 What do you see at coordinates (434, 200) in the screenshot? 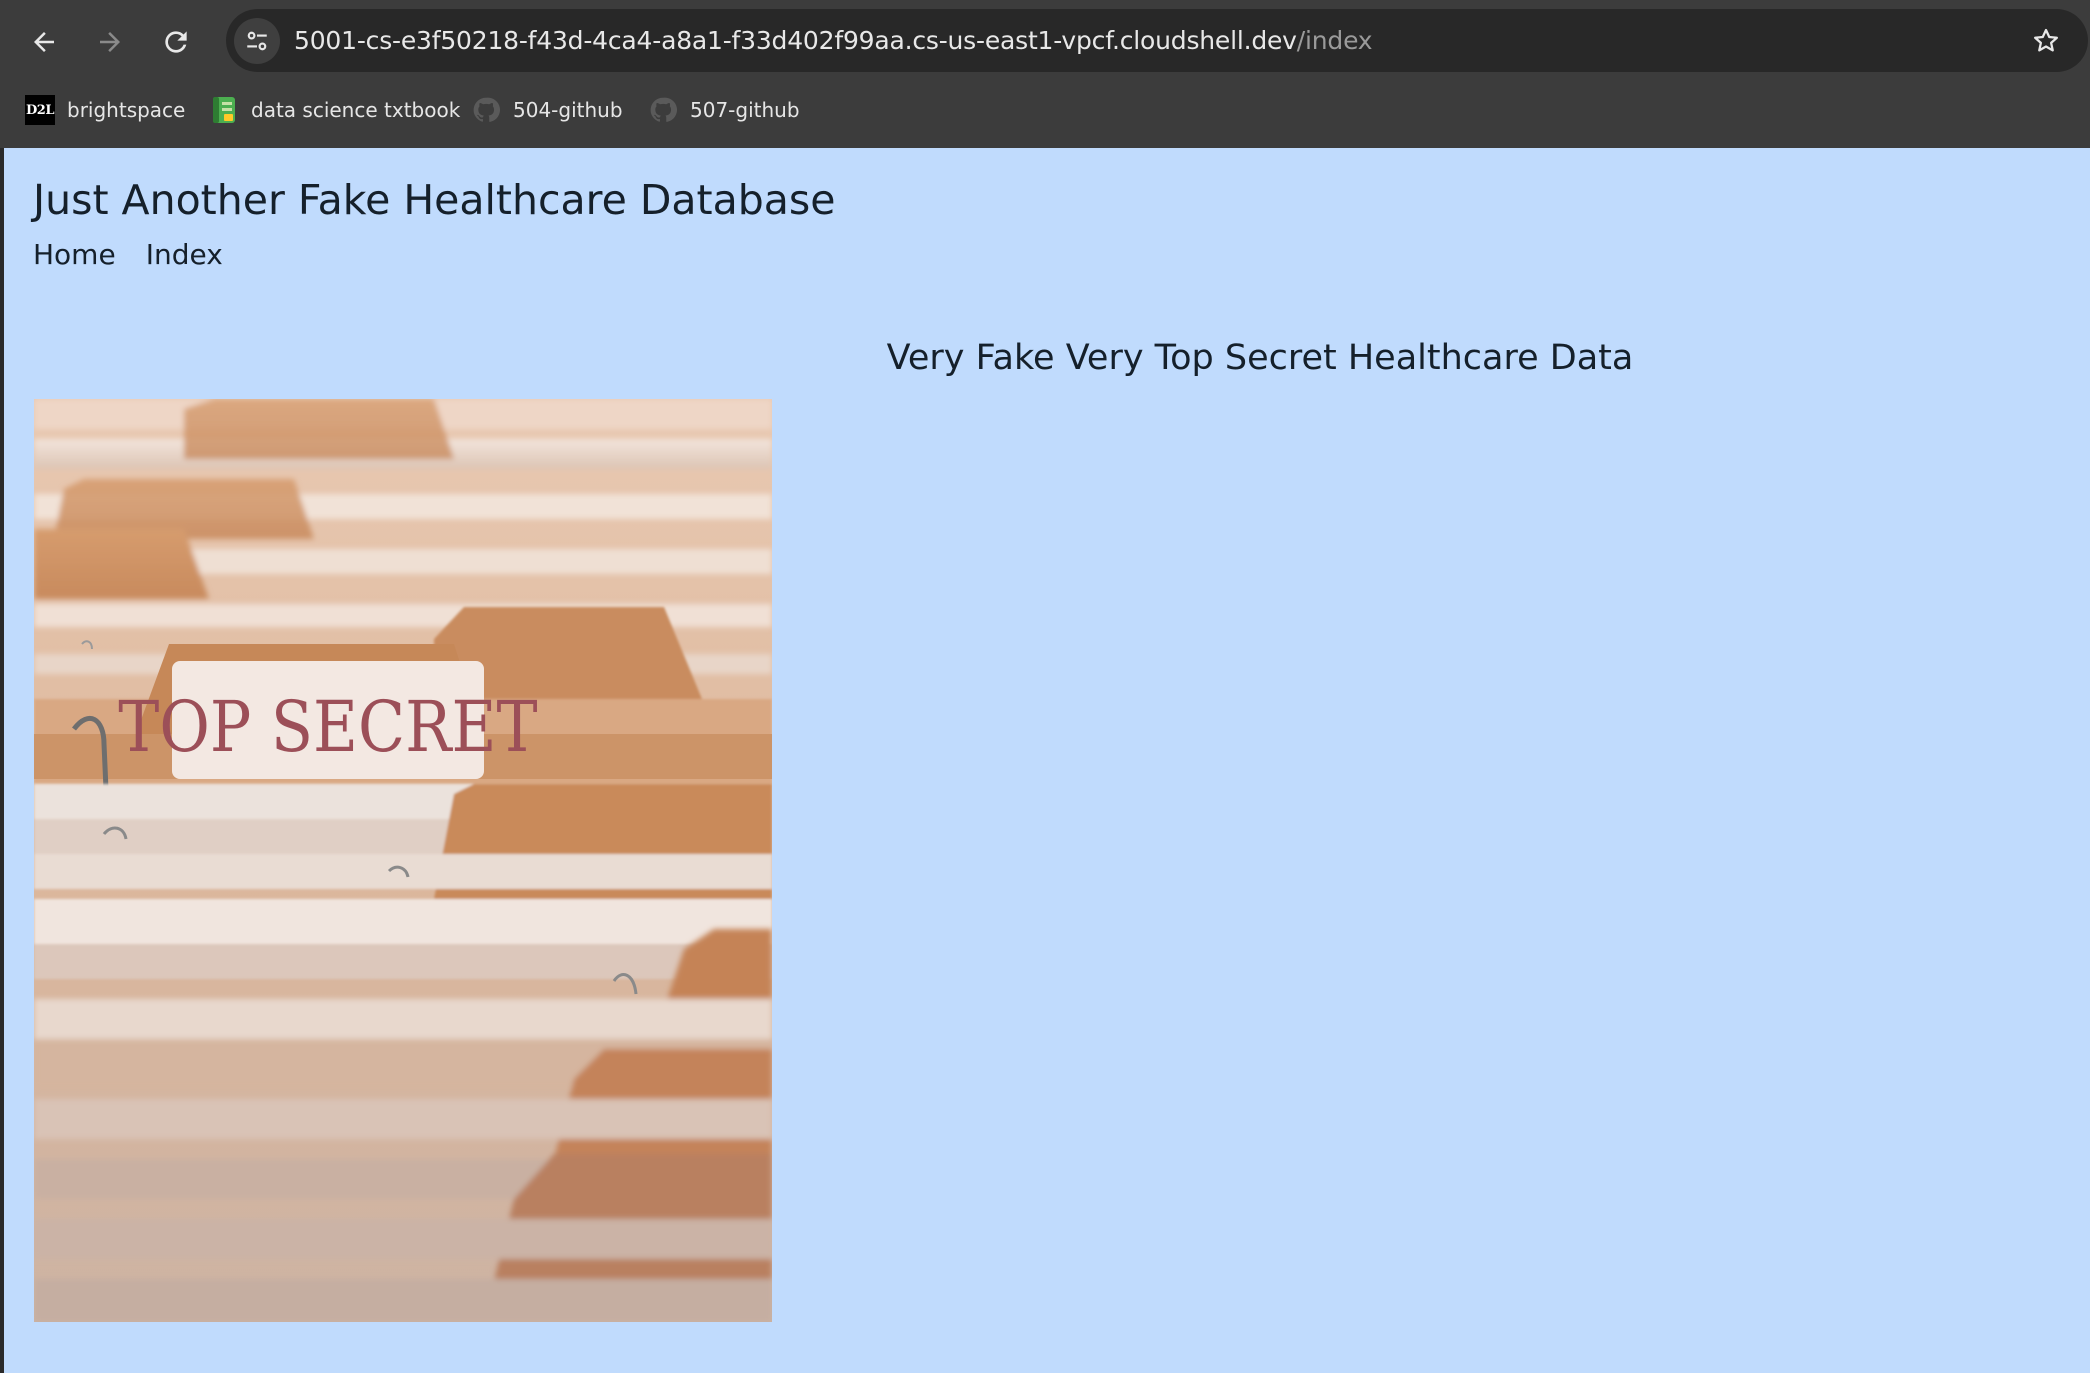
I see `site-title: Just Another Fake Healthcare Database` at bounding box center [434, 200].